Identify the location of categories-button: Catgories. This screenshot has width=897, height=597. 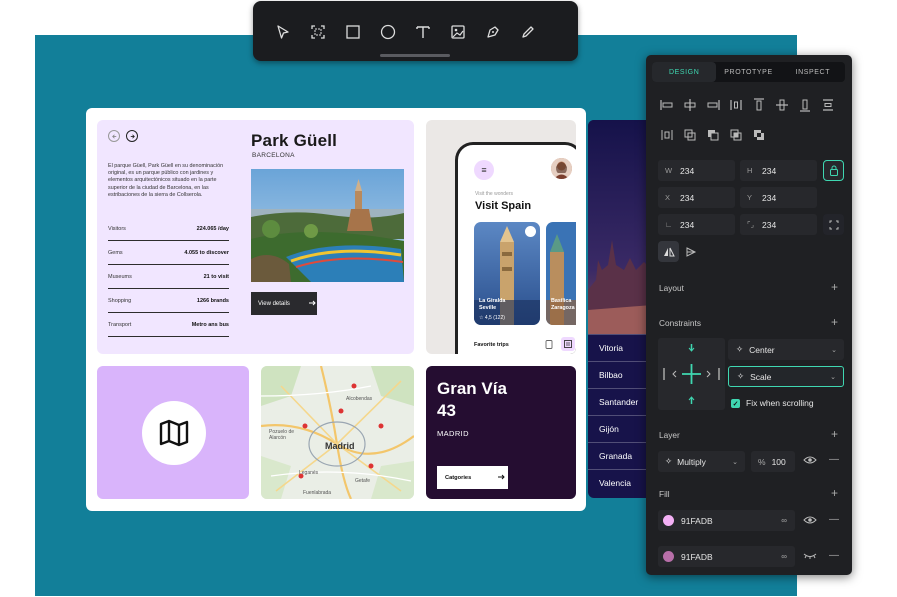
(472, 477).